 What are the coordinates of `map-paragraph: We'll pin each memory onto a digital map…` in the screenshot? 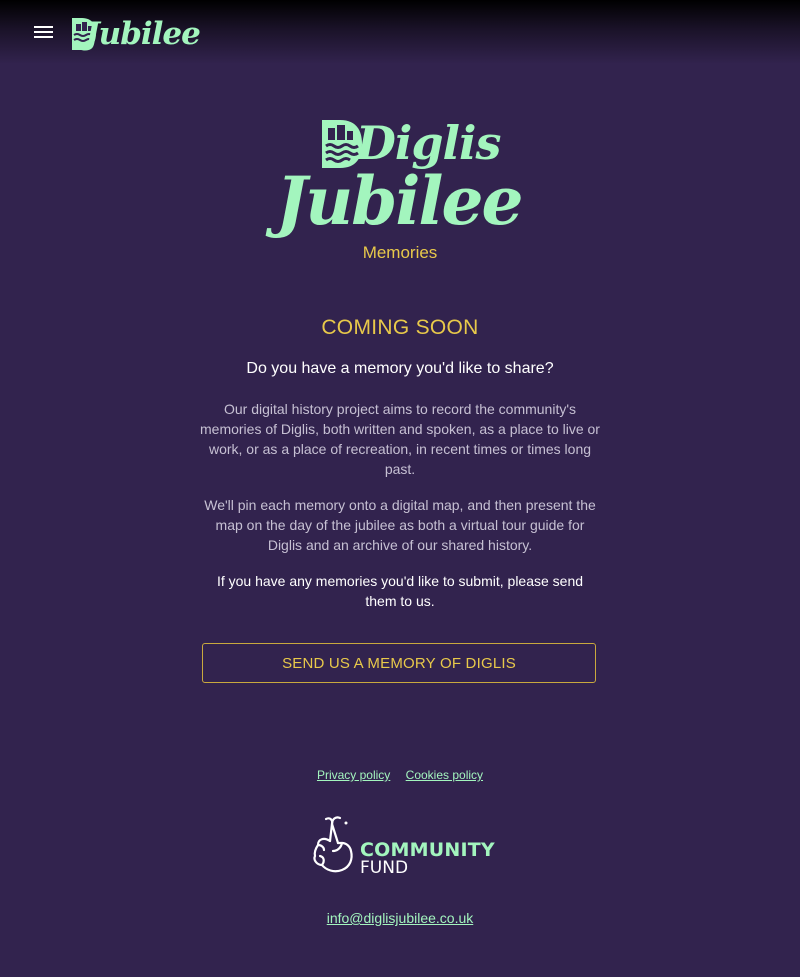 It's located at (400, 525).